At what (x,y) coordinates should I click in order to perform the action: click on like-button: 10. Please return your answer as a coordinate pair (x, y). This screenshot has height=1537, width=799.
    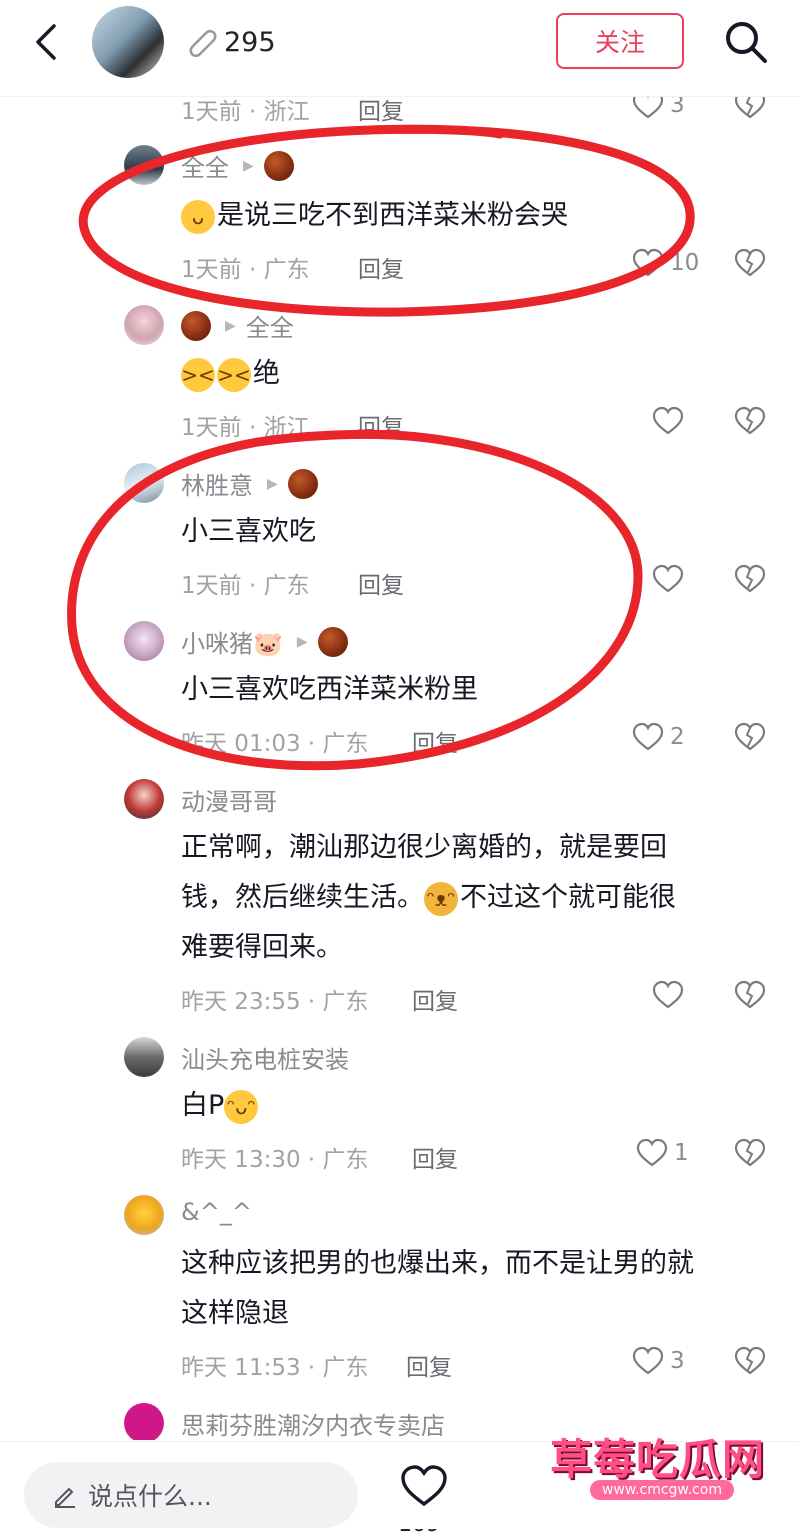
    Looking at the image, I should click on (665, 263).